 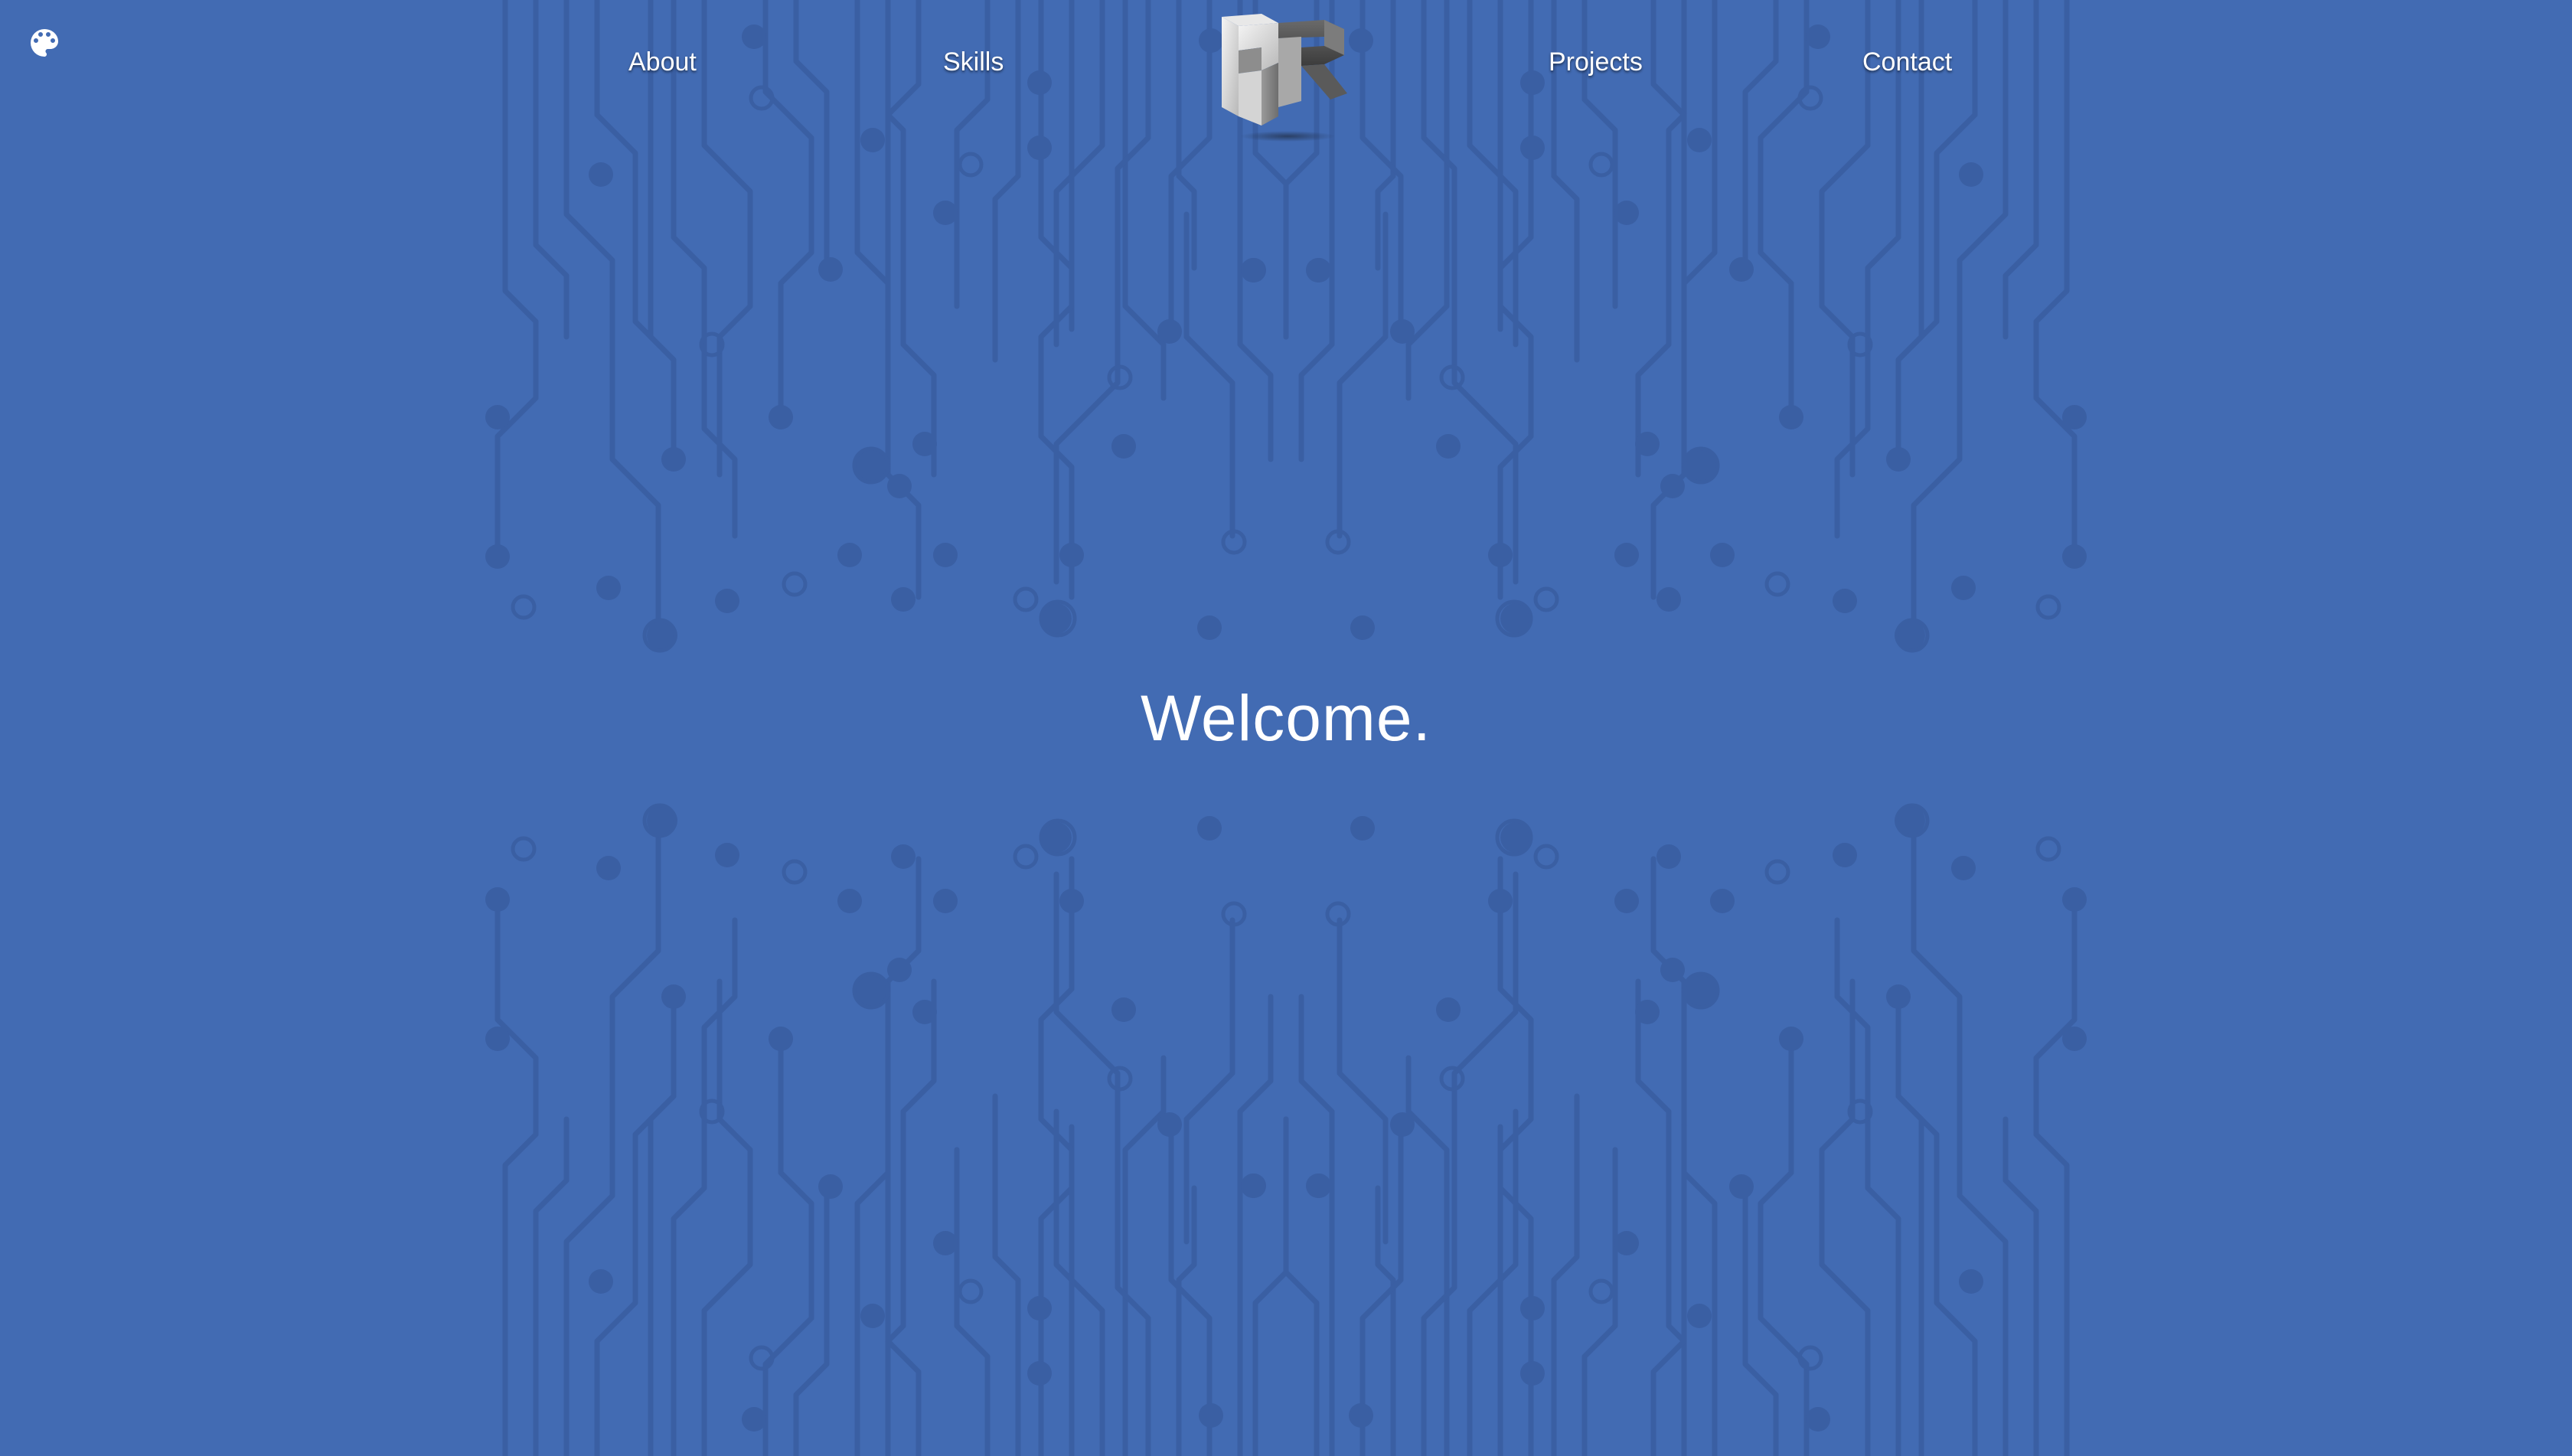 I want to click on main-nav: About Skills Projects Contact, so click(x=1286, y=72).